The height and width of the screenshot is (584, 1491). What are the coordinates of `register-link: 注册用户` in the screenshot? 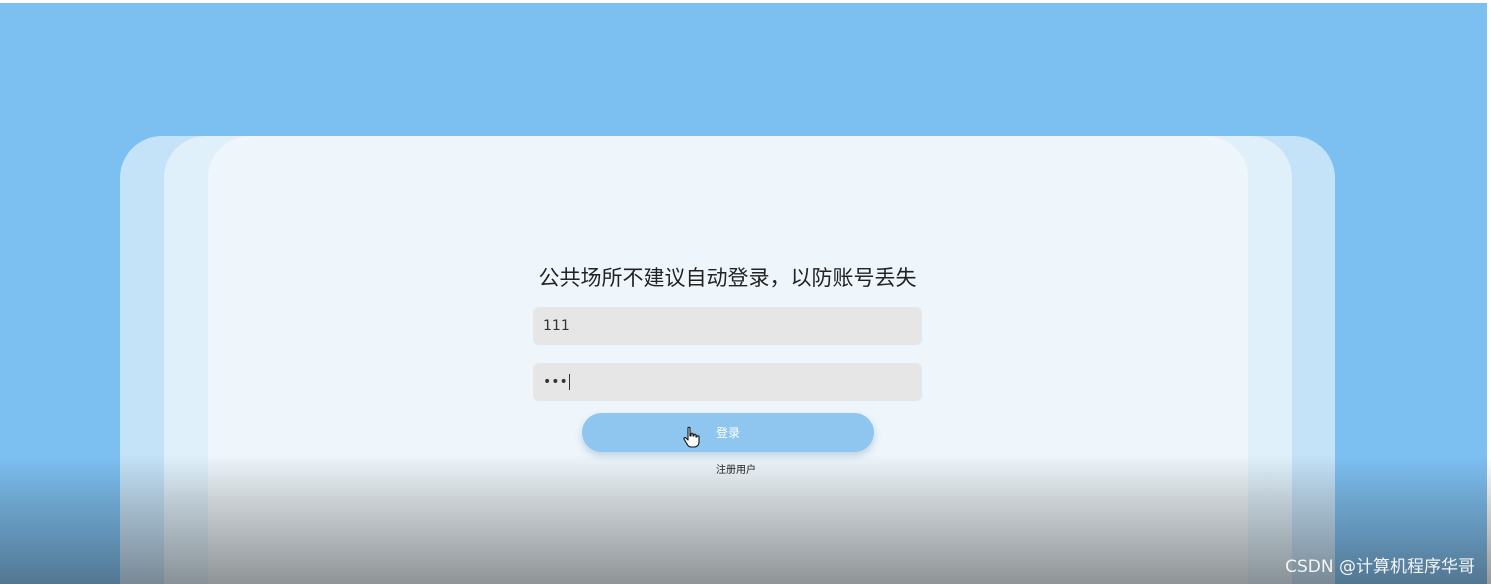 It's located at (736, 468).